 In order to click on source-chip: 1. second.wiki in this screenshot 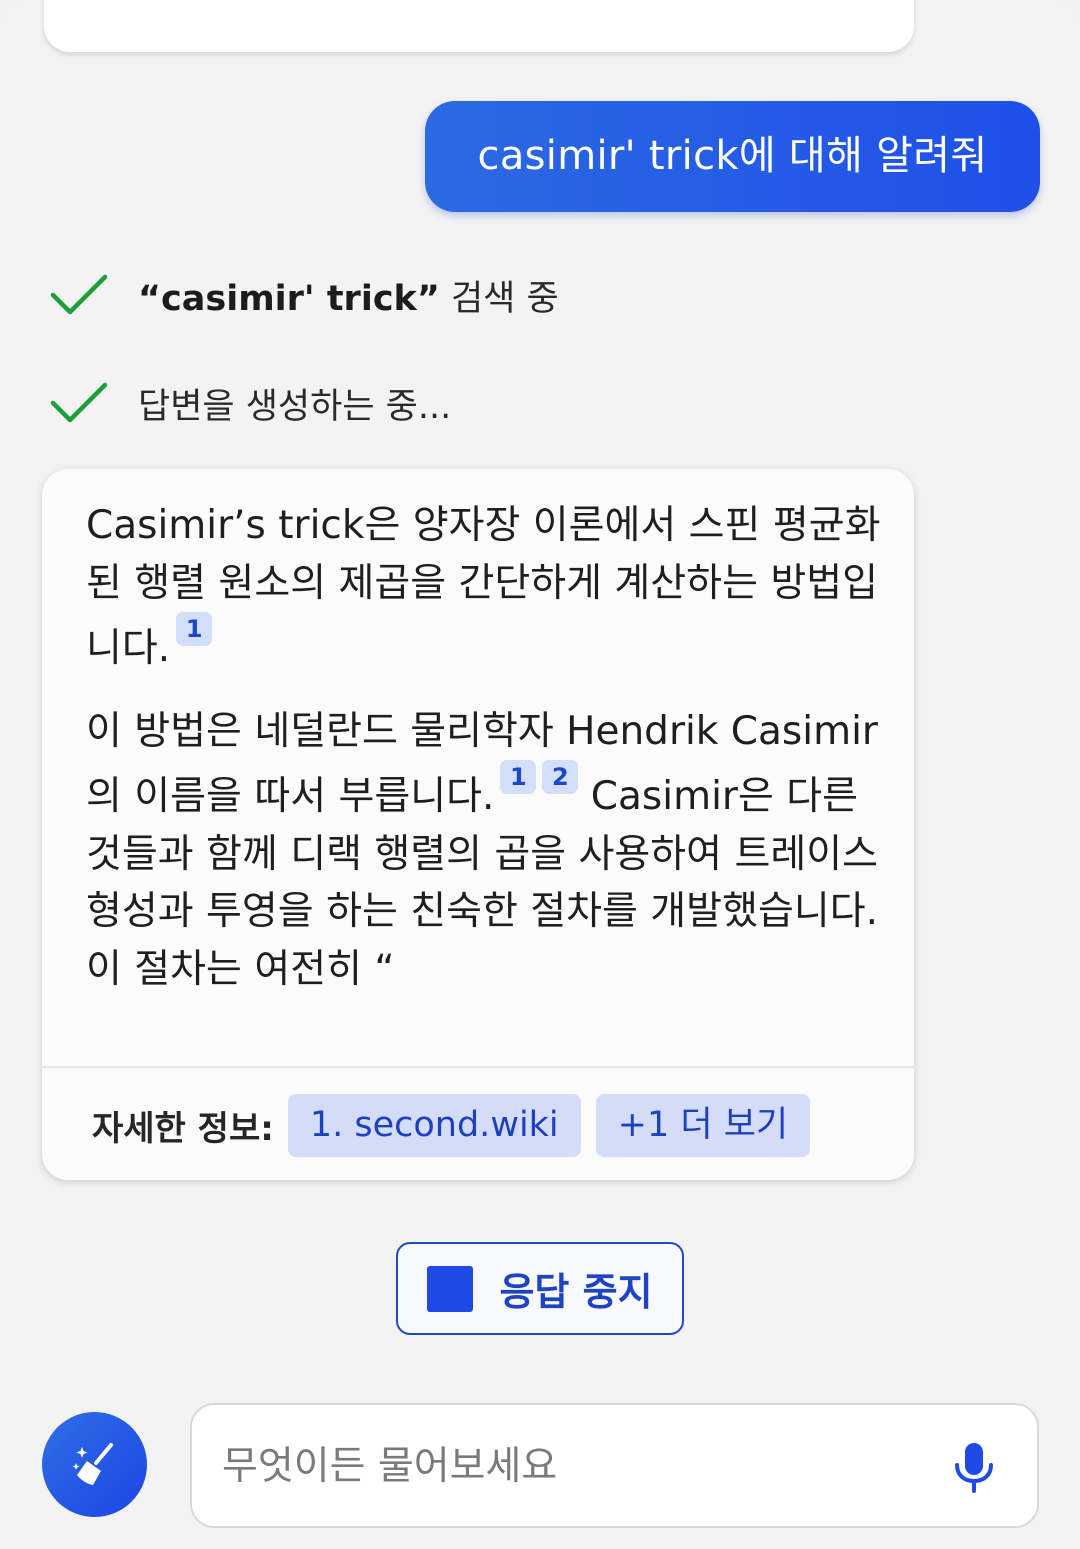, I will do `click(434, 1125)`.